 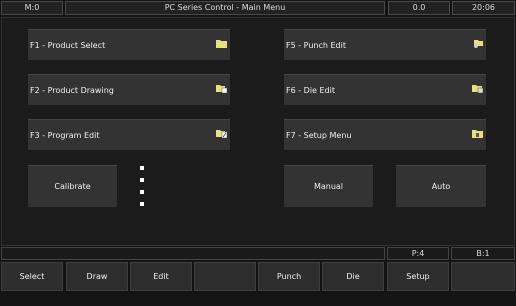 What do you see at coordinates (221, 89) in the screenshot?
I see `drawing-file-icon` at bounding box center [221, 89].